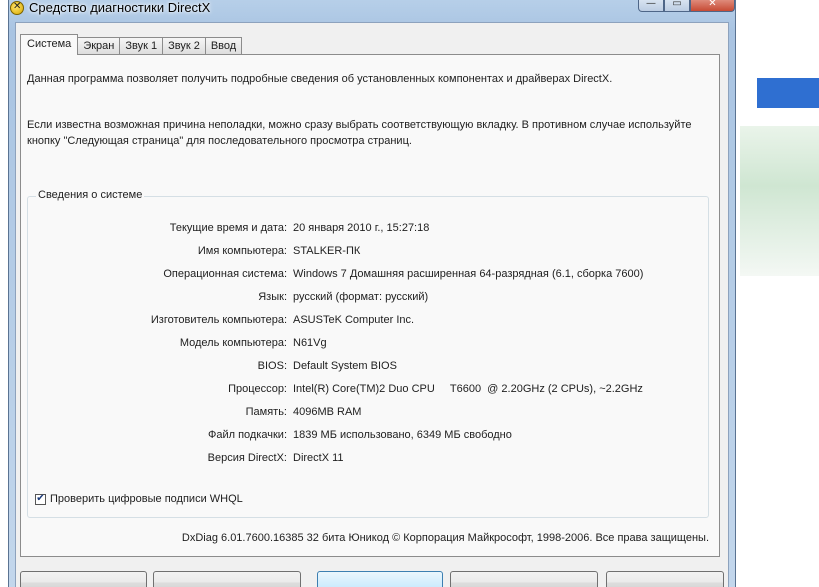 The image size is (819, 587). What do you see at coordinates (372, 11) in the screenshot?
I see `title-bar: Средство диагностики DirectX — ▭ ✕` at bounding box center [372, 11].